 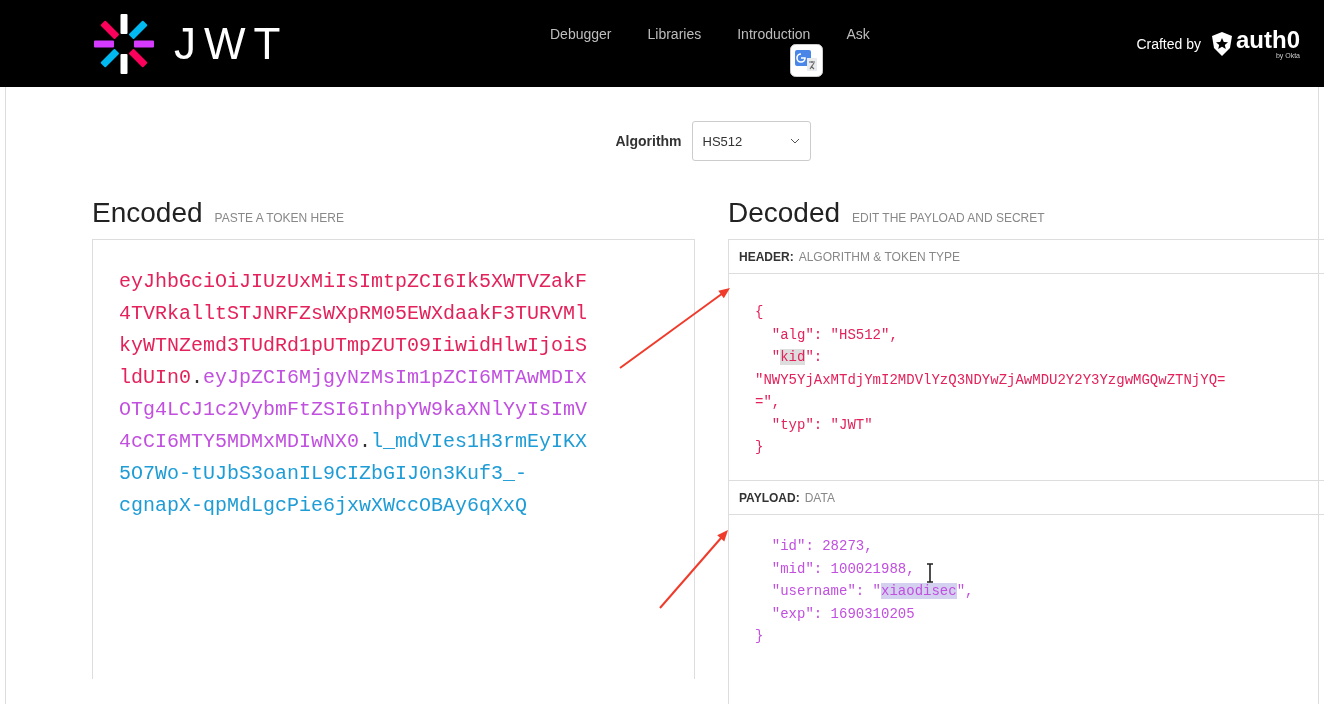 I want to click on translate-icon, so click(x=806, y=60).